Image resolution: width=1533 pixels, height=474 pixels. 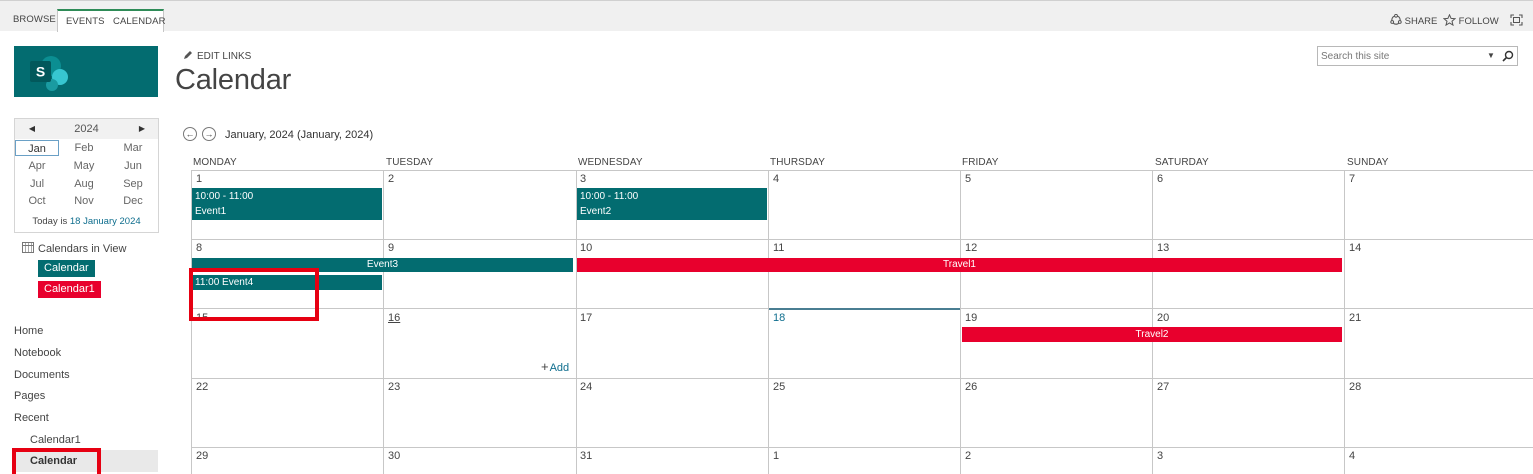 What do you see at coordinates (133, 148) in the screenshot?
I see `month-mar: Mar` at bounding box center [133, 148].